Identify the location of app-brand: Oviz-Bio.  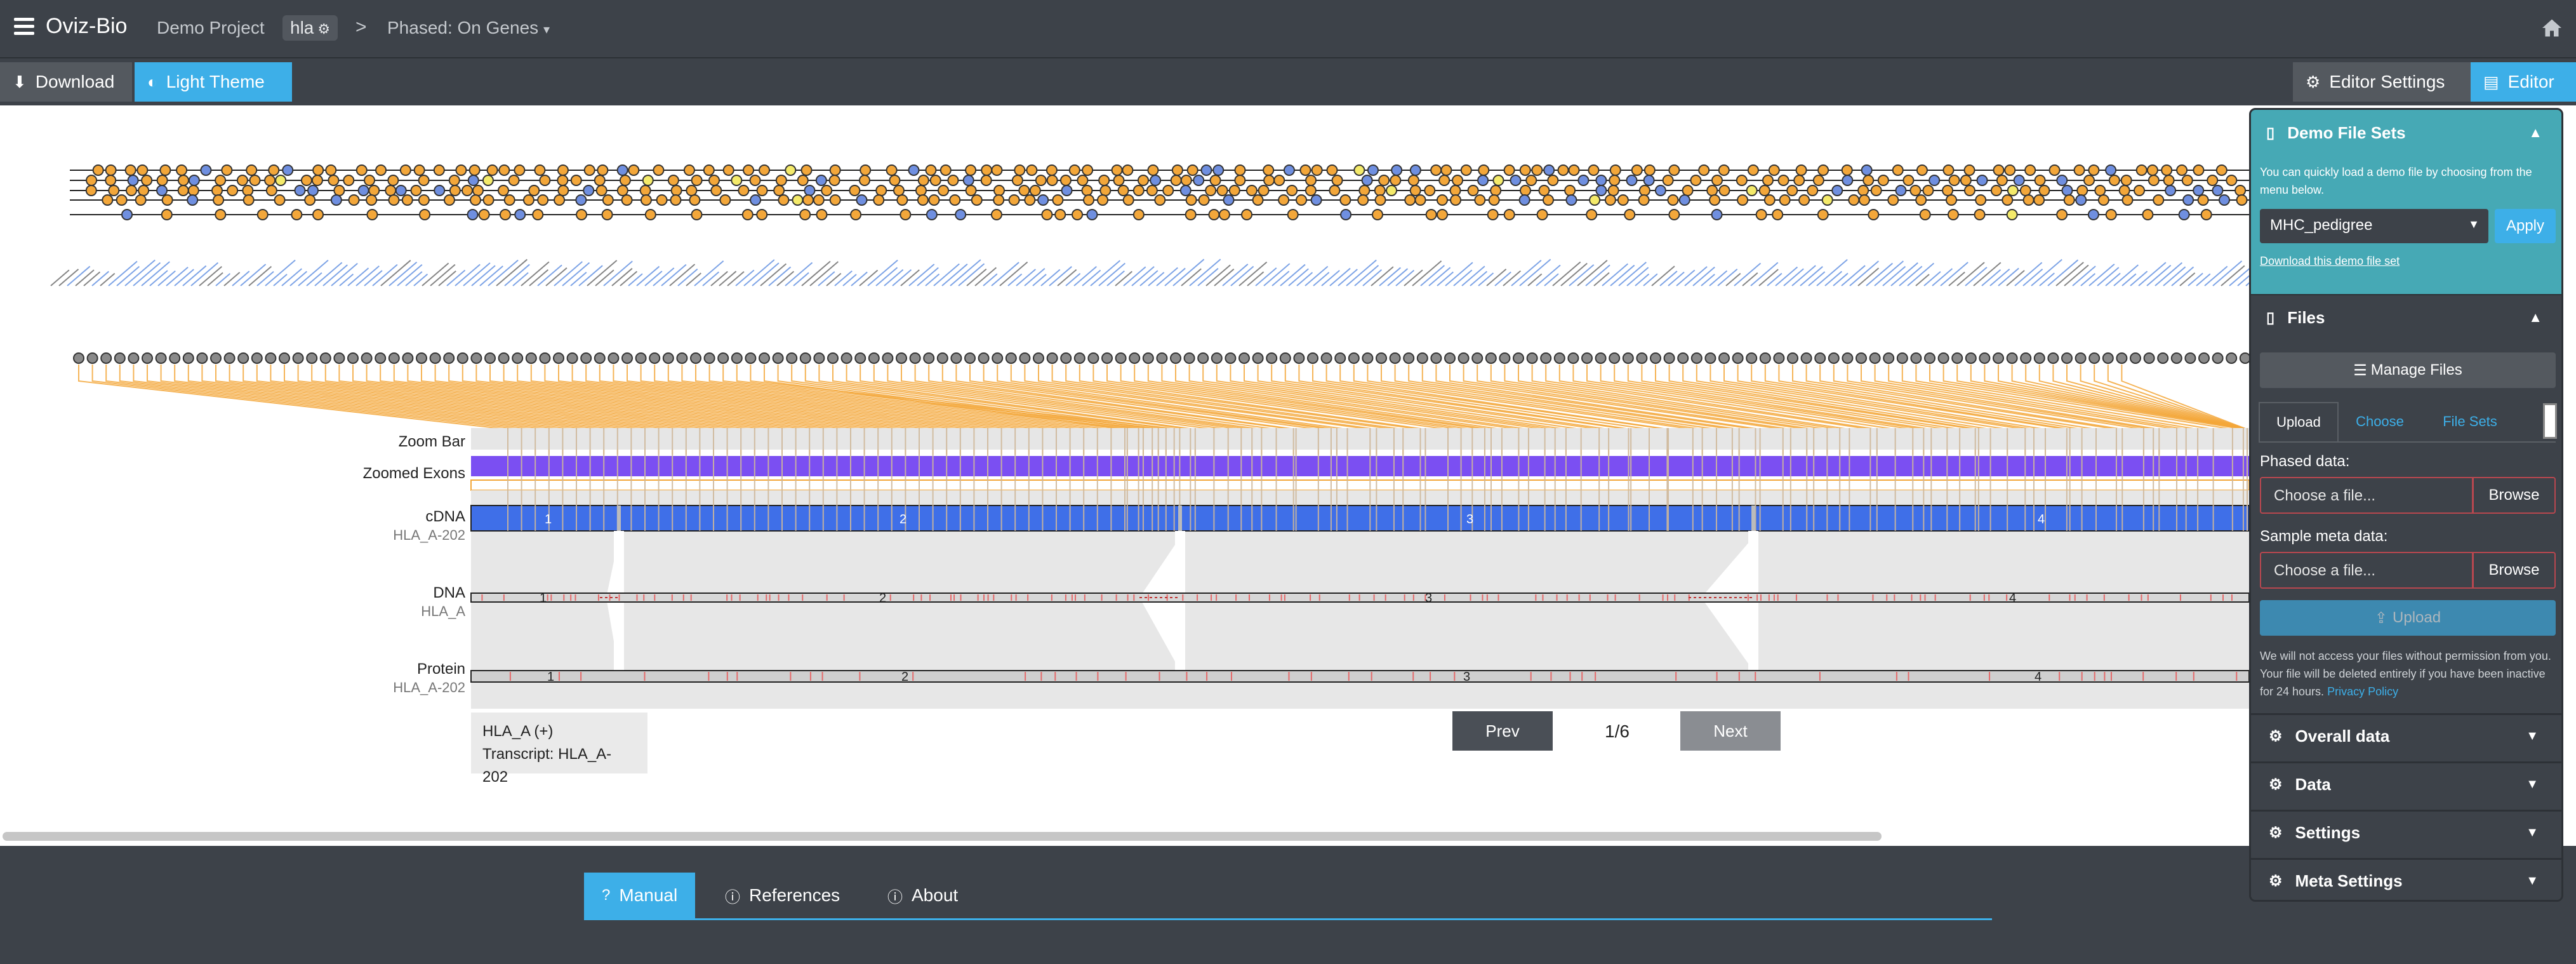
(86, 26).